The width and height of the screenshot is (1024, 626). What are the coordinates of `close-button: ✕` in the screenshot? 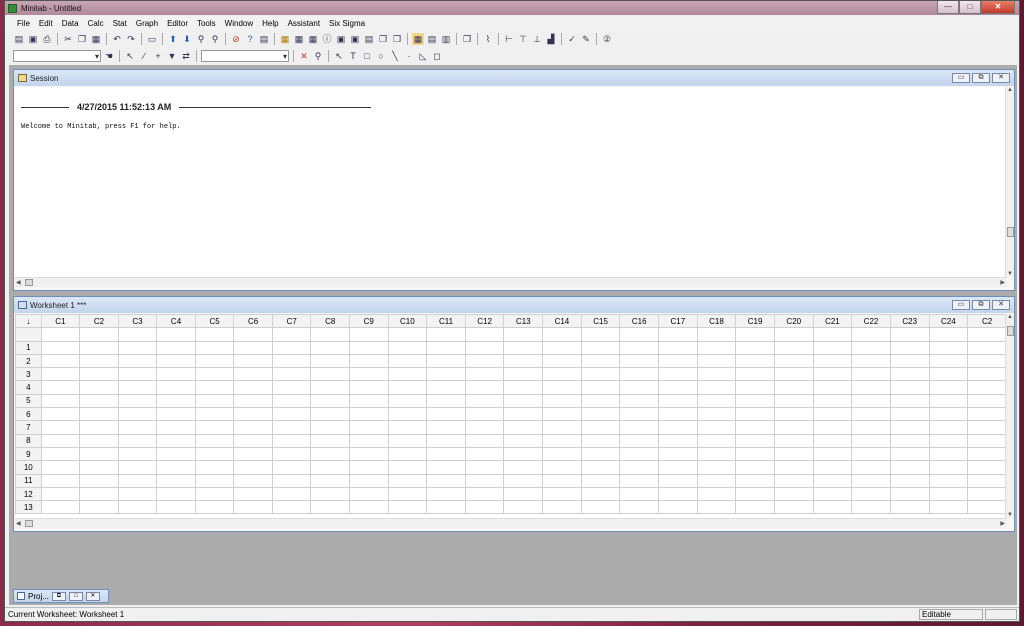 It's located at (998, 7).